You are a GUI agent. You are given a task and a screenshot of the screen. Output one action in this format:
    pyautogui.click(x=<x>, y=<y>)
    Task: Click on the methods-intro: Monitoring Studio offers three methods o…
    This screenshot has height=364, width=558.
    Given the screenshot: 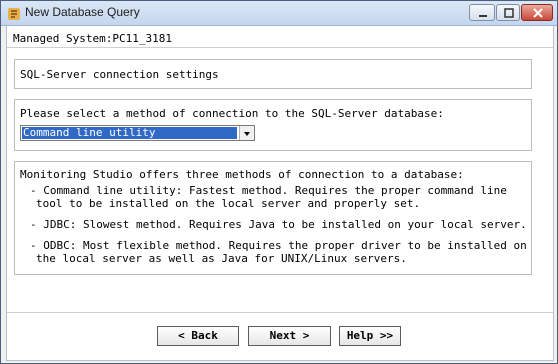 What is the action you would take?
    pyautogui.click(x=242, y=174)
    